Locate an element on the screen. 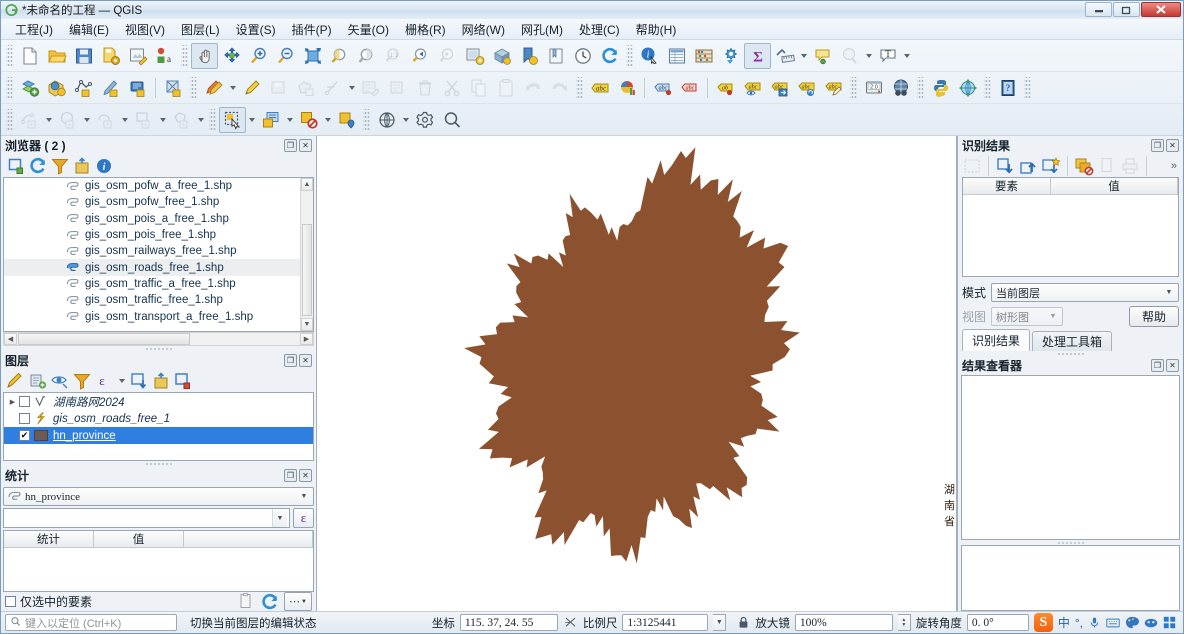 The image size is (1184, 634). menu-help: 帮助(H) is located at coordinates (656, 29).